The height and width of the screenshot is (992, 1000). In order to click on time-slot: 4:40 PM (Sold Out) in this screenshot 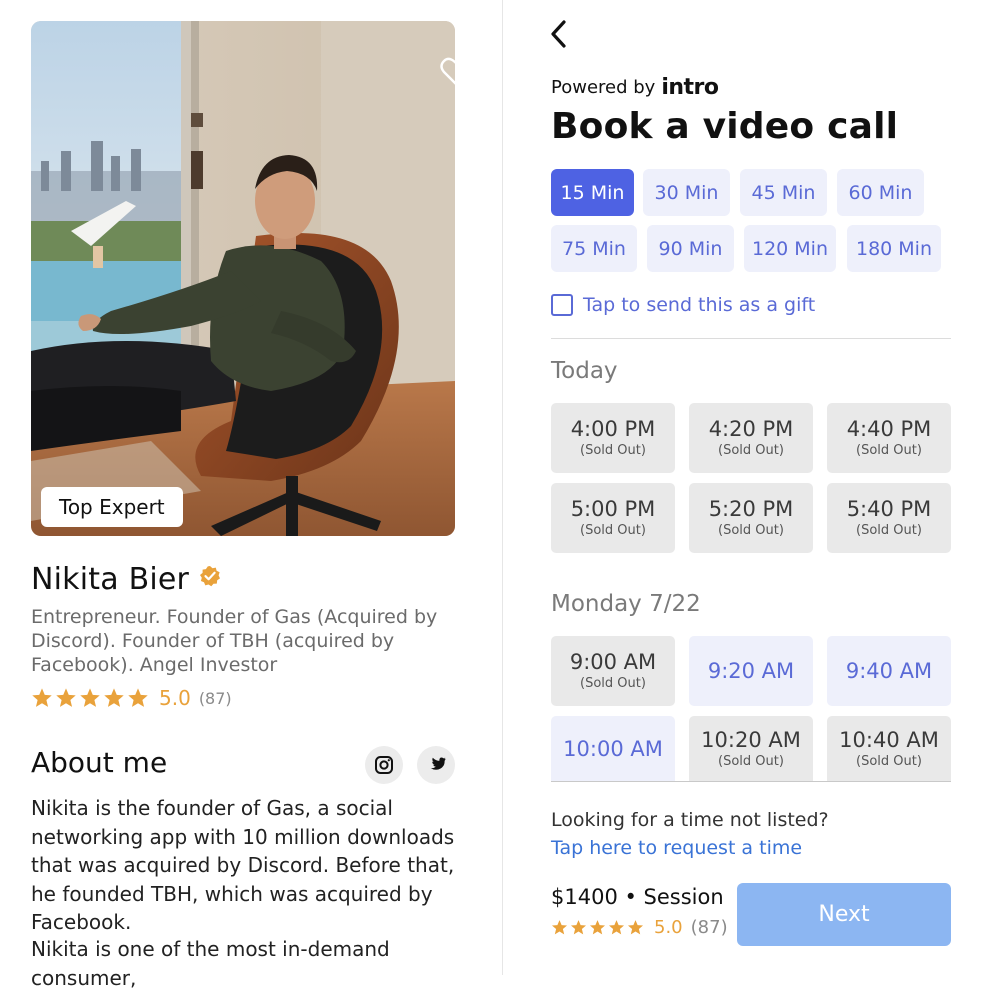, I will do `click(889, 438)`.